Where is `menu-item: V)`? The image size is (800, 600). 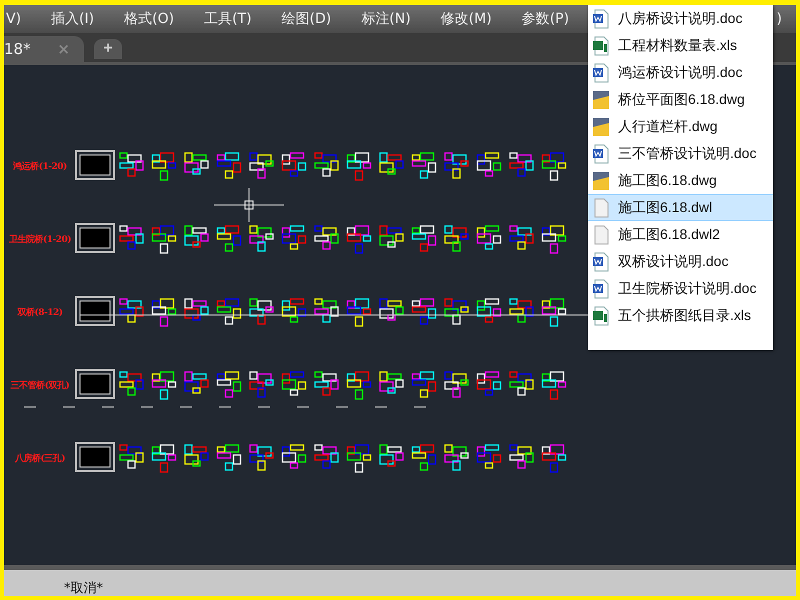
menu-item: V) is located at coordinates (14, 19).